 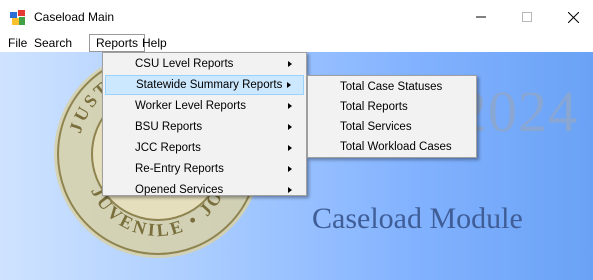 I want to click on title-bar: Caseload Main, so click(x=296, y=17).